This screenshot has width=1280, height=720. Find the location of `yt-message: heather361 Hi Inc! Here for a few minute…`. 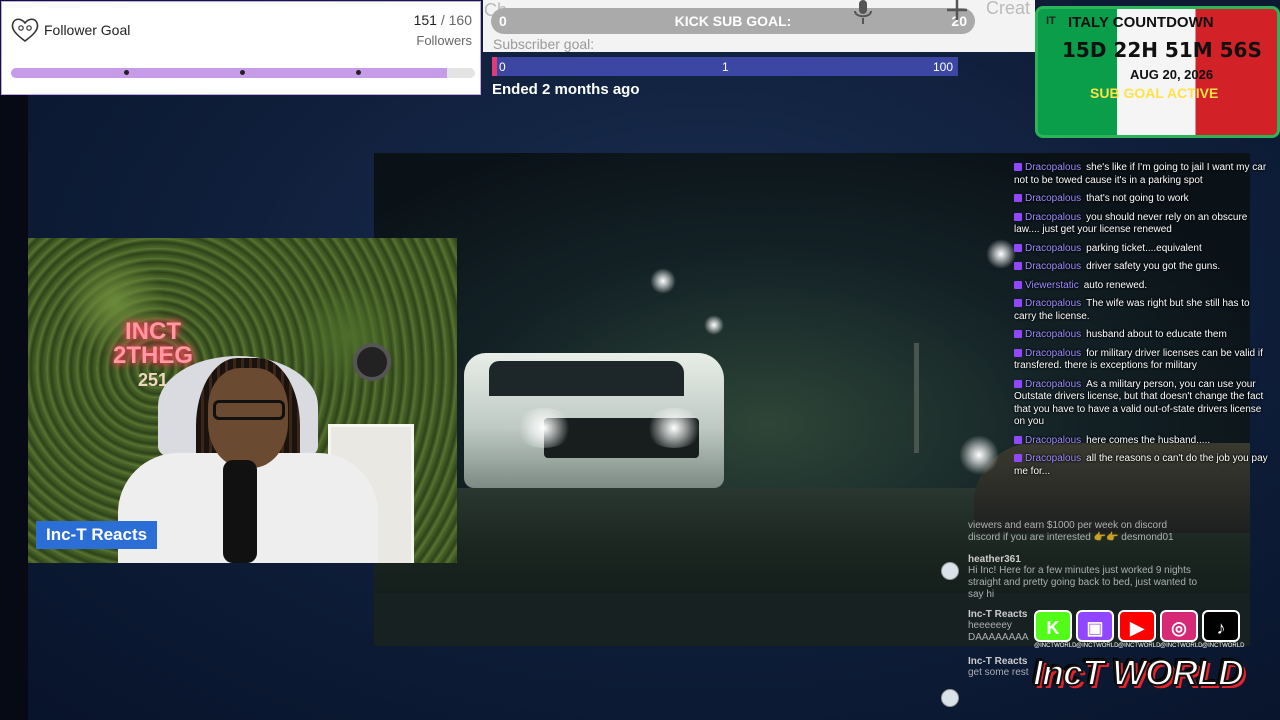

yt-message: heather361 Hi Inc! Here for a few minute… is located at coordinates (1083, 577).